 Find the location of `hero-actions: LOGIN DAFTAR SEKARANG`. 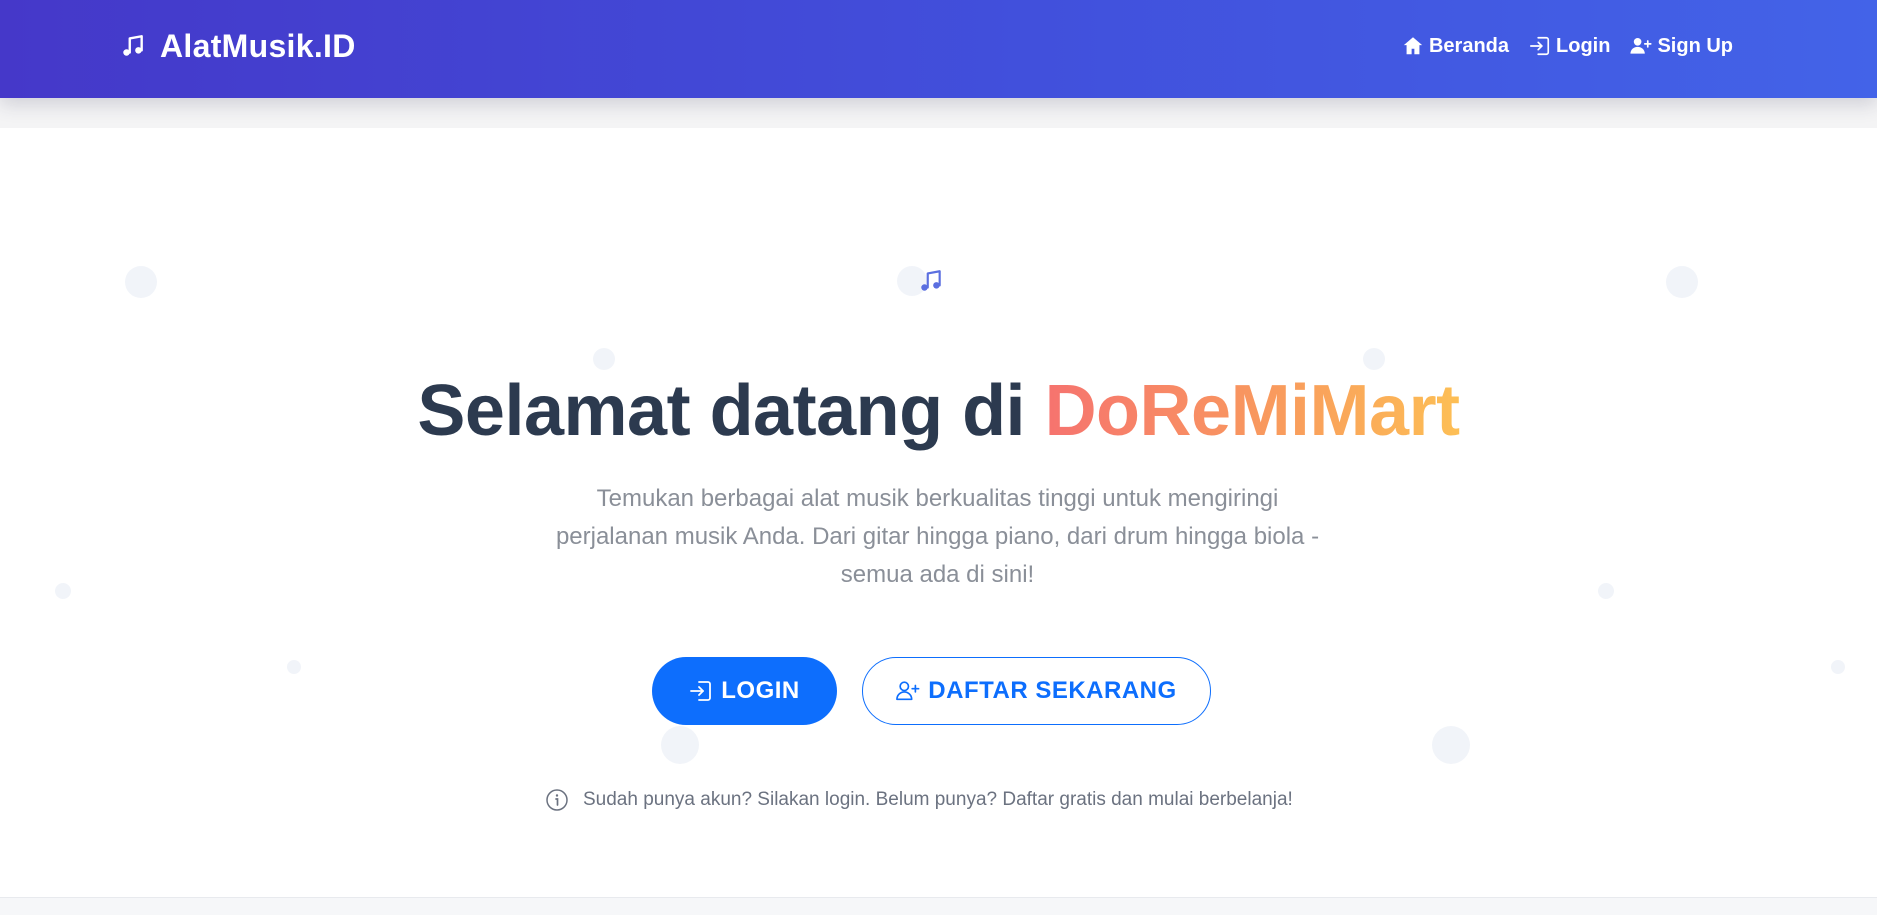

hero-actions: LOGIN DAFTAR SEKARANG is located at coordinates (931, 691).